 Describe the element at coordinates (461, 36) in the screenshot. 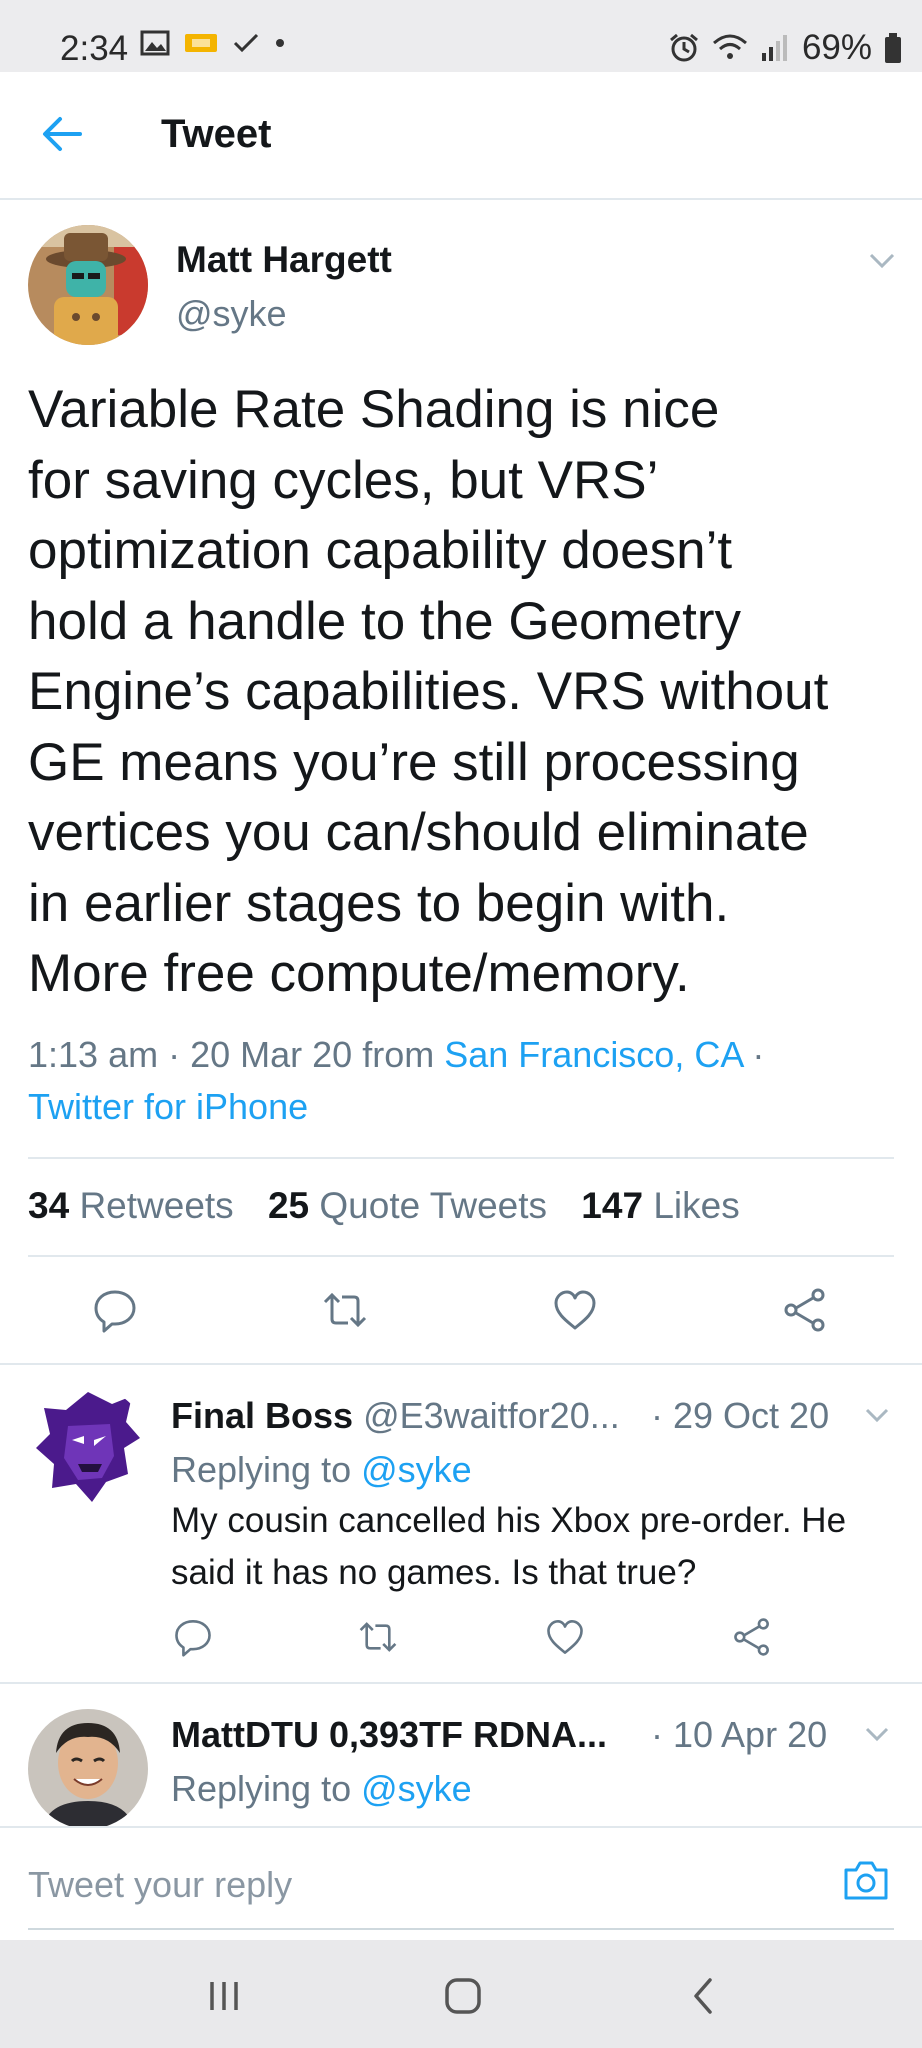

I see `status-bar: 2:34 69%` at that location.